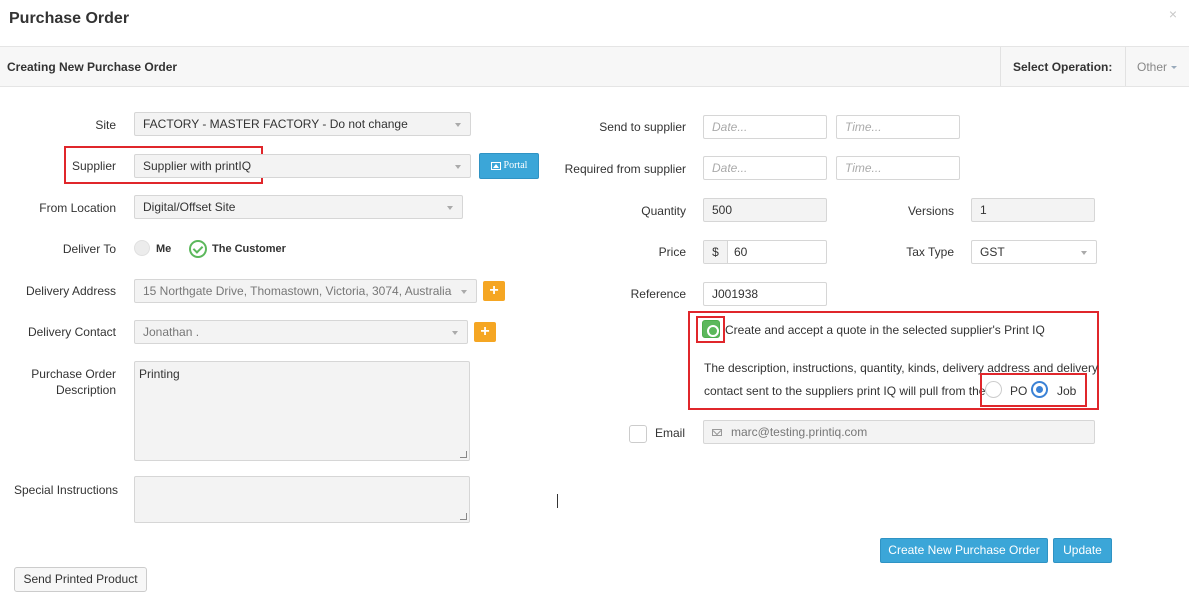  What do you see at coordinates (663, 211) in the screenshot?
I see `quantity-label: Quantity` at bounding box center [663, 211].